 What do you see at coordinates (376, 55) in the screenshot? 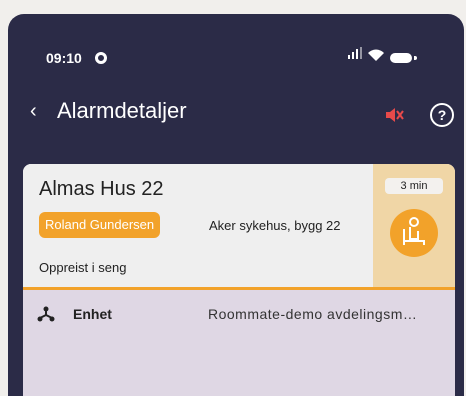
I see `wifi-icon` at bounding box center [376, 55].